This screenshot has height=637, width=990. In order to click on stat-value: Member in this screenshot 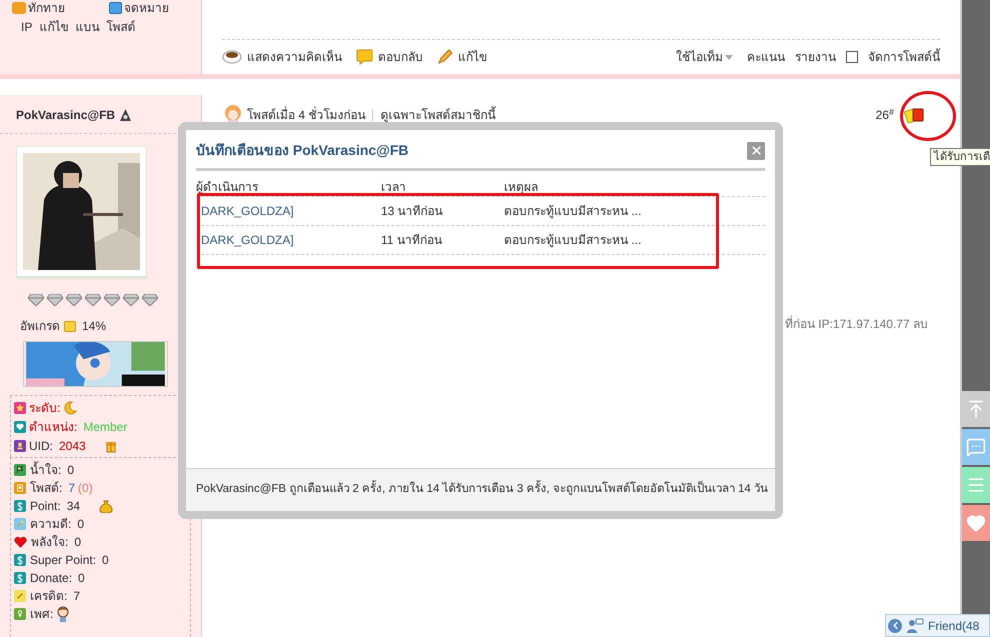, I will do `click(105, 427)`.